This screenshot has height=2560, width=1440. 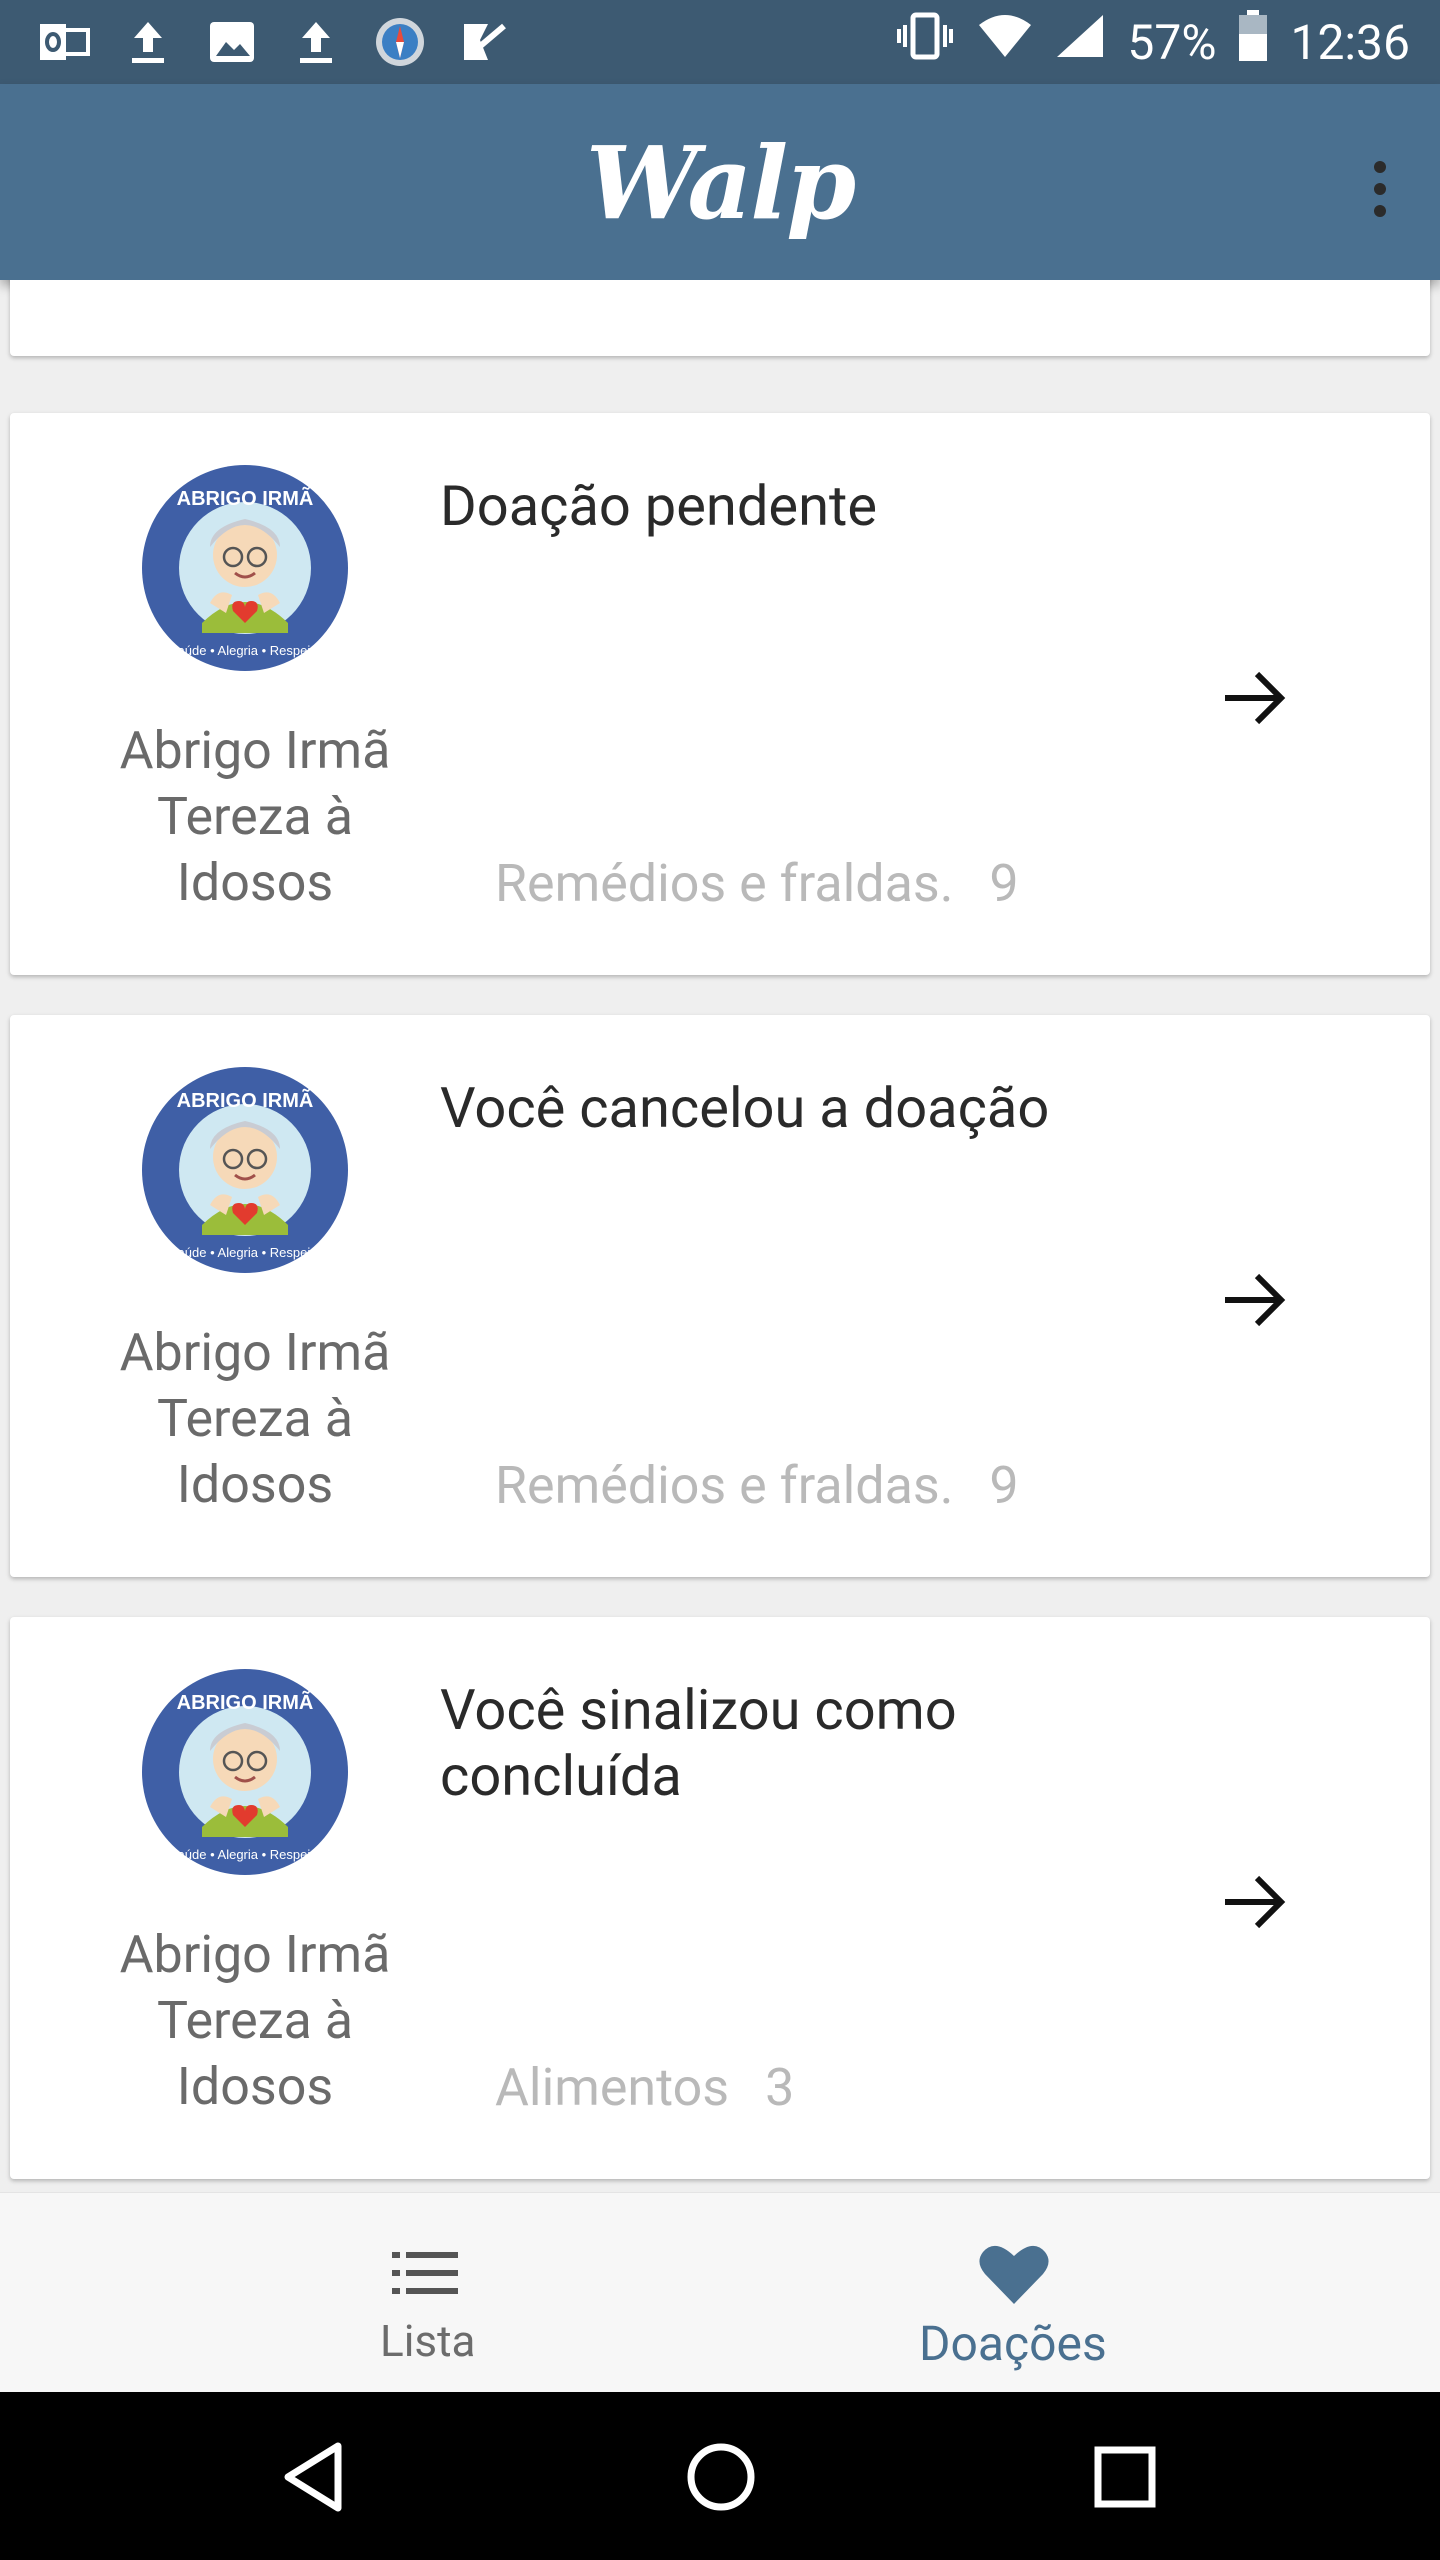 I want to click on donation-status: Você sinalizou como concluída, so click(x=698, y=1743).